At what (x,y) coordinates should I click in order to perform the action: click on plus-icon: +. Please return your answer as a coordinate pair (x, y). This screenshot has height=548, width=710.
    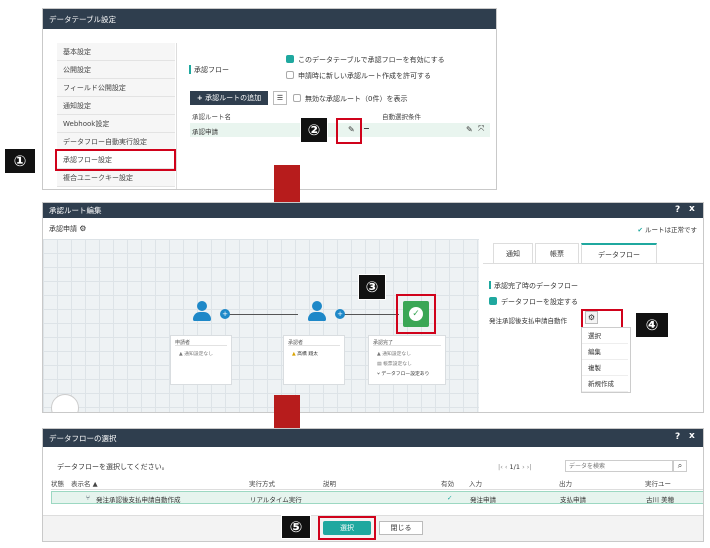
    Looking at the image, I should click on (201, 98).